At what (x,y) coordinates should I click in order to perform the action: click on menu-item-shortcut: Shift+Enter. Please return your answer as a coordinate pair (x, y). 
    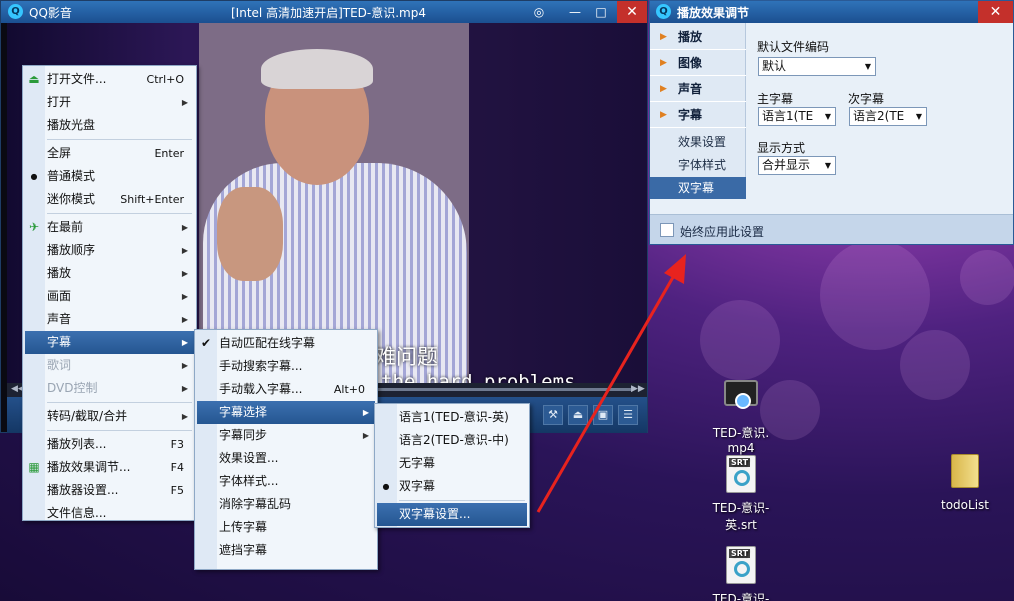
    Looking at the image, I should click on (152, 199).